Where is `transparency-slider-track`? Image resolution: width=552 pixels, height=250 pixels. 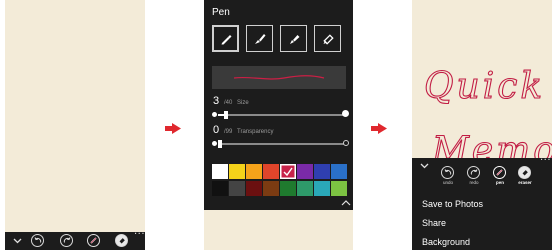 transparency-slider-track is located at coordinates (281, 144).